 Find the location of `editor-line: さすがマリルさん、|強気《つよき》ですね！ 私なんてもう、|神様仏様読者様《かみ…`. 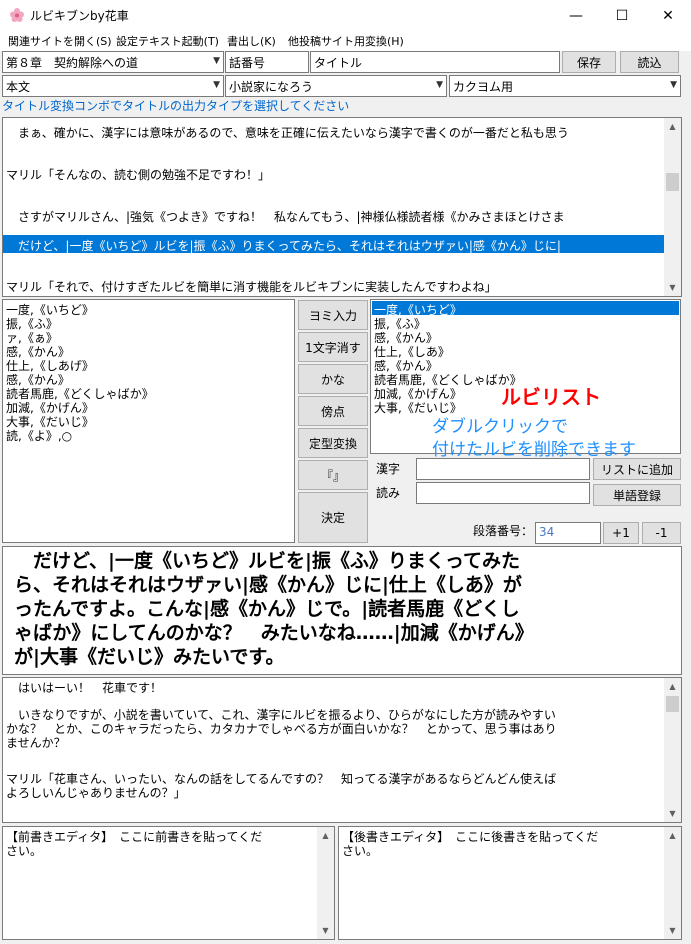

editor-line: さすがマリルさん、|強気《つよき》ですね！ 私なんてもう、|神様仏様読者様《かみ… is located at coordinates (285, 217).